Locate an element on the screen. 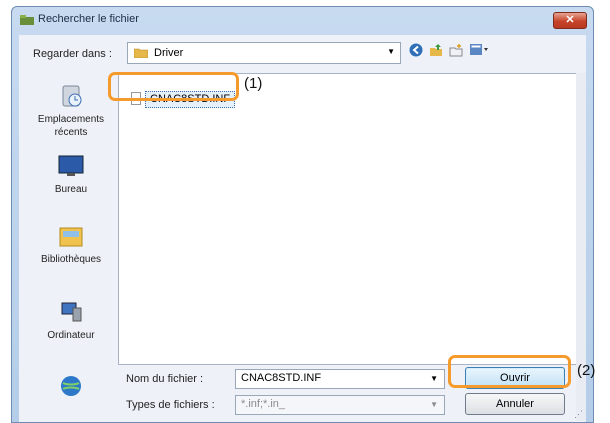 Image resolution: width=610 pixels, height=423 pixels. highlight-file is located at coordinates (173, 86).